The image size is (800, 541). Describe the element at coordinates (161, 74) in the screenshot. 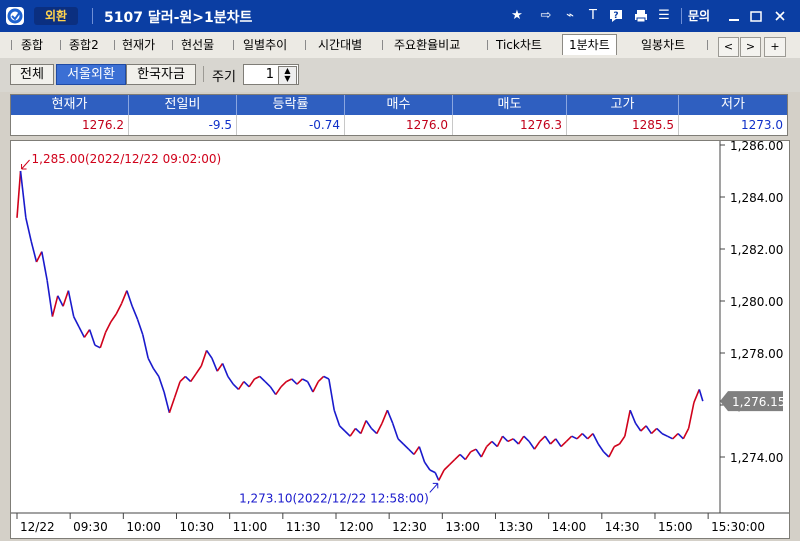

I see `filter-kfc-button: 한국자금` at that location.